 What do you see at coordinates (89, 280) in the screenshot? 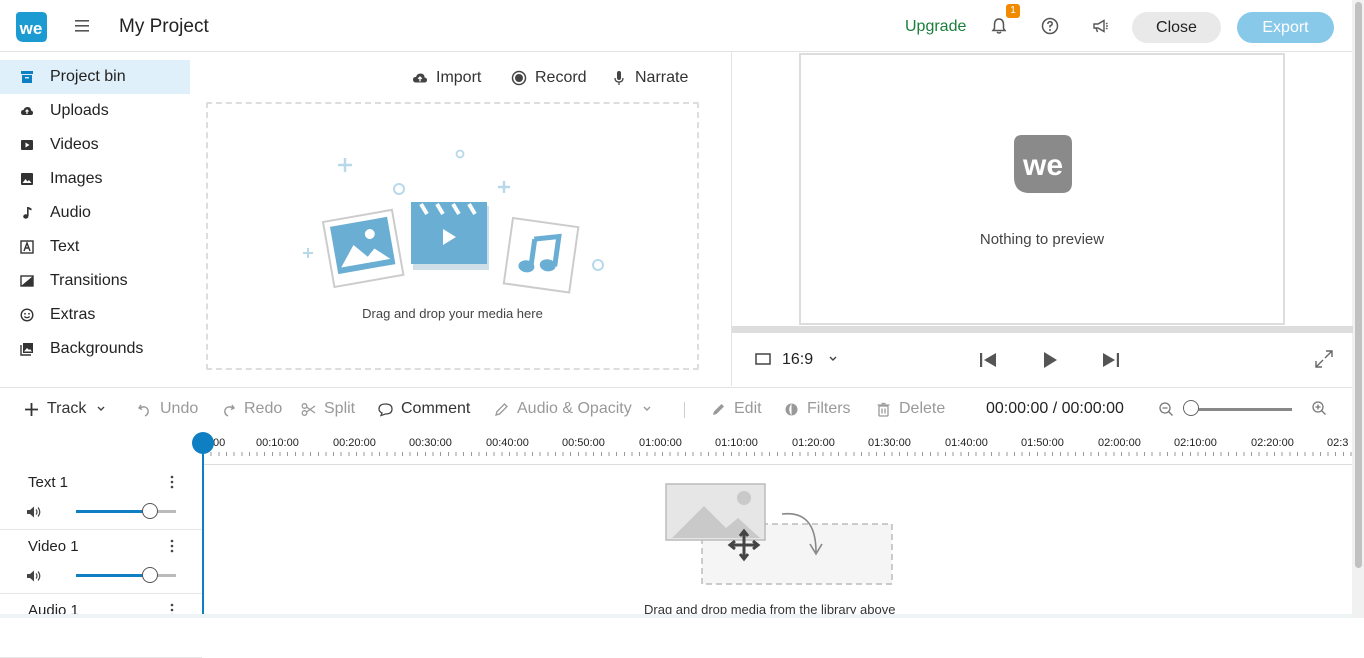
I see `sidebar-item-label: Transitions` at bounding box center [89, 280].